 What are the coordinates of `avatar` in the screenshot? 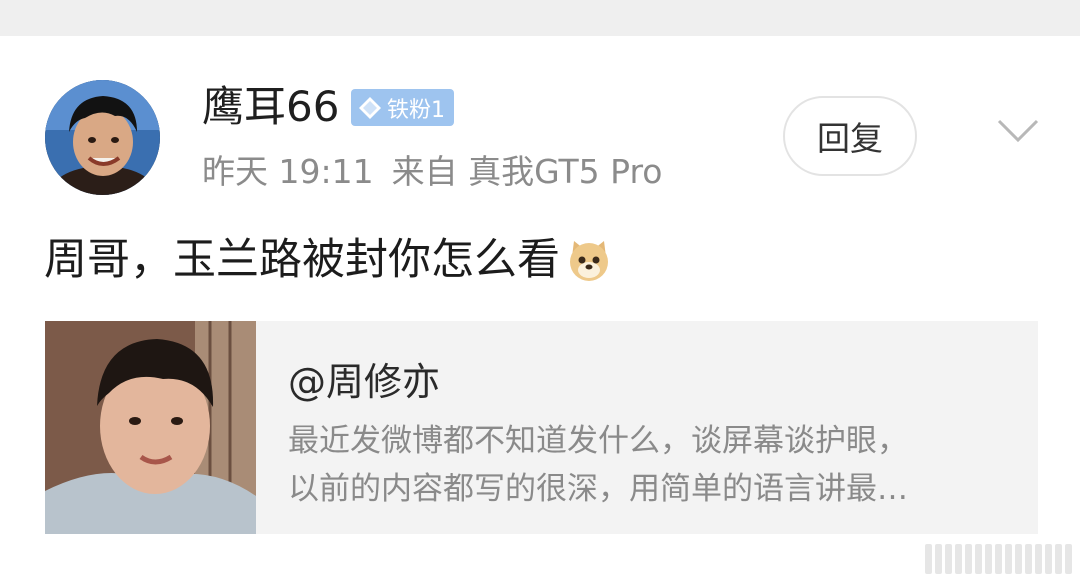 It's located at (102, 137).